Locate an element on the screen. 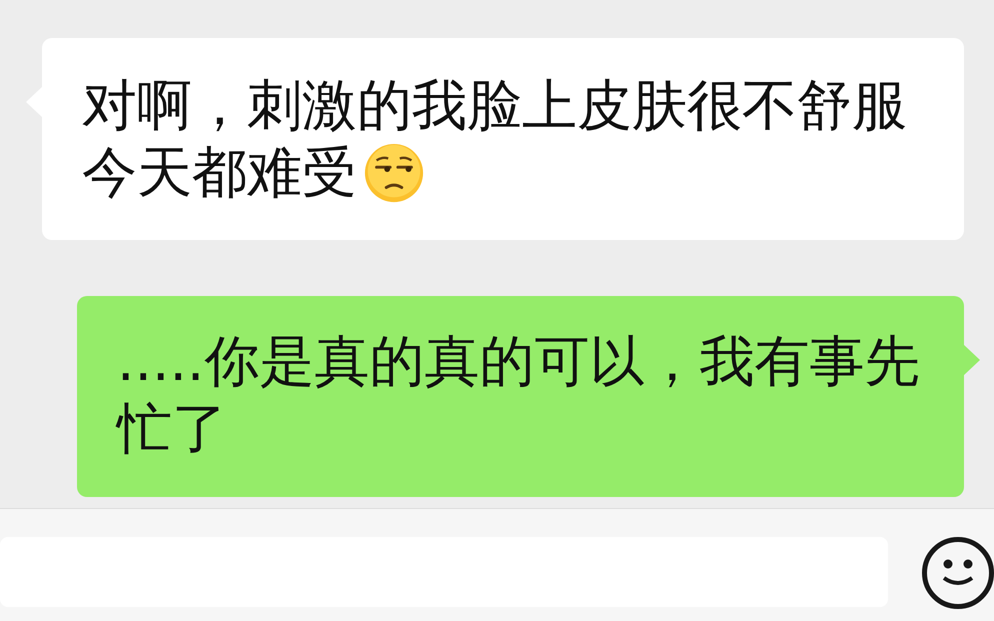 This screenshot has width=994, height=621. message-text: 忙了 is located at coordinates (172, 428).